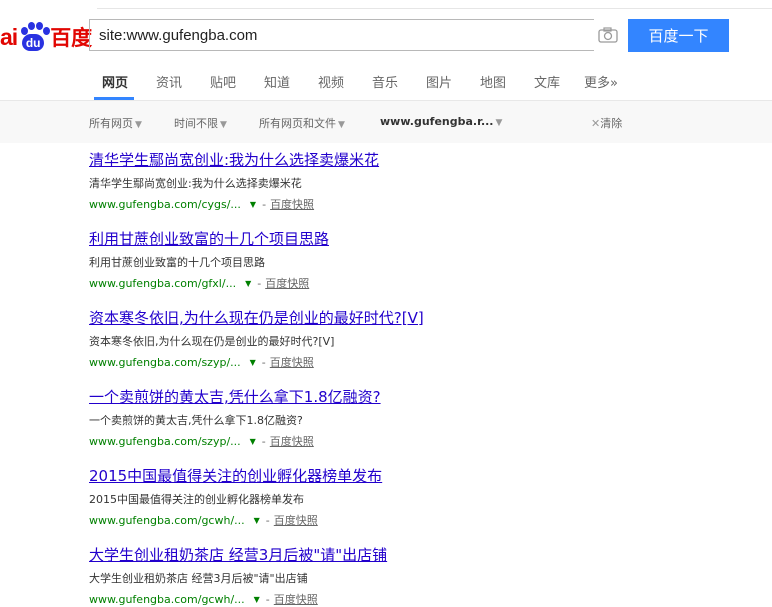 The height and width of the screenshot is (607, 772). I want to click on result-url-row: www.gufengba.com/gfxl/... ▼ - 百度快照, so click(199, 283).